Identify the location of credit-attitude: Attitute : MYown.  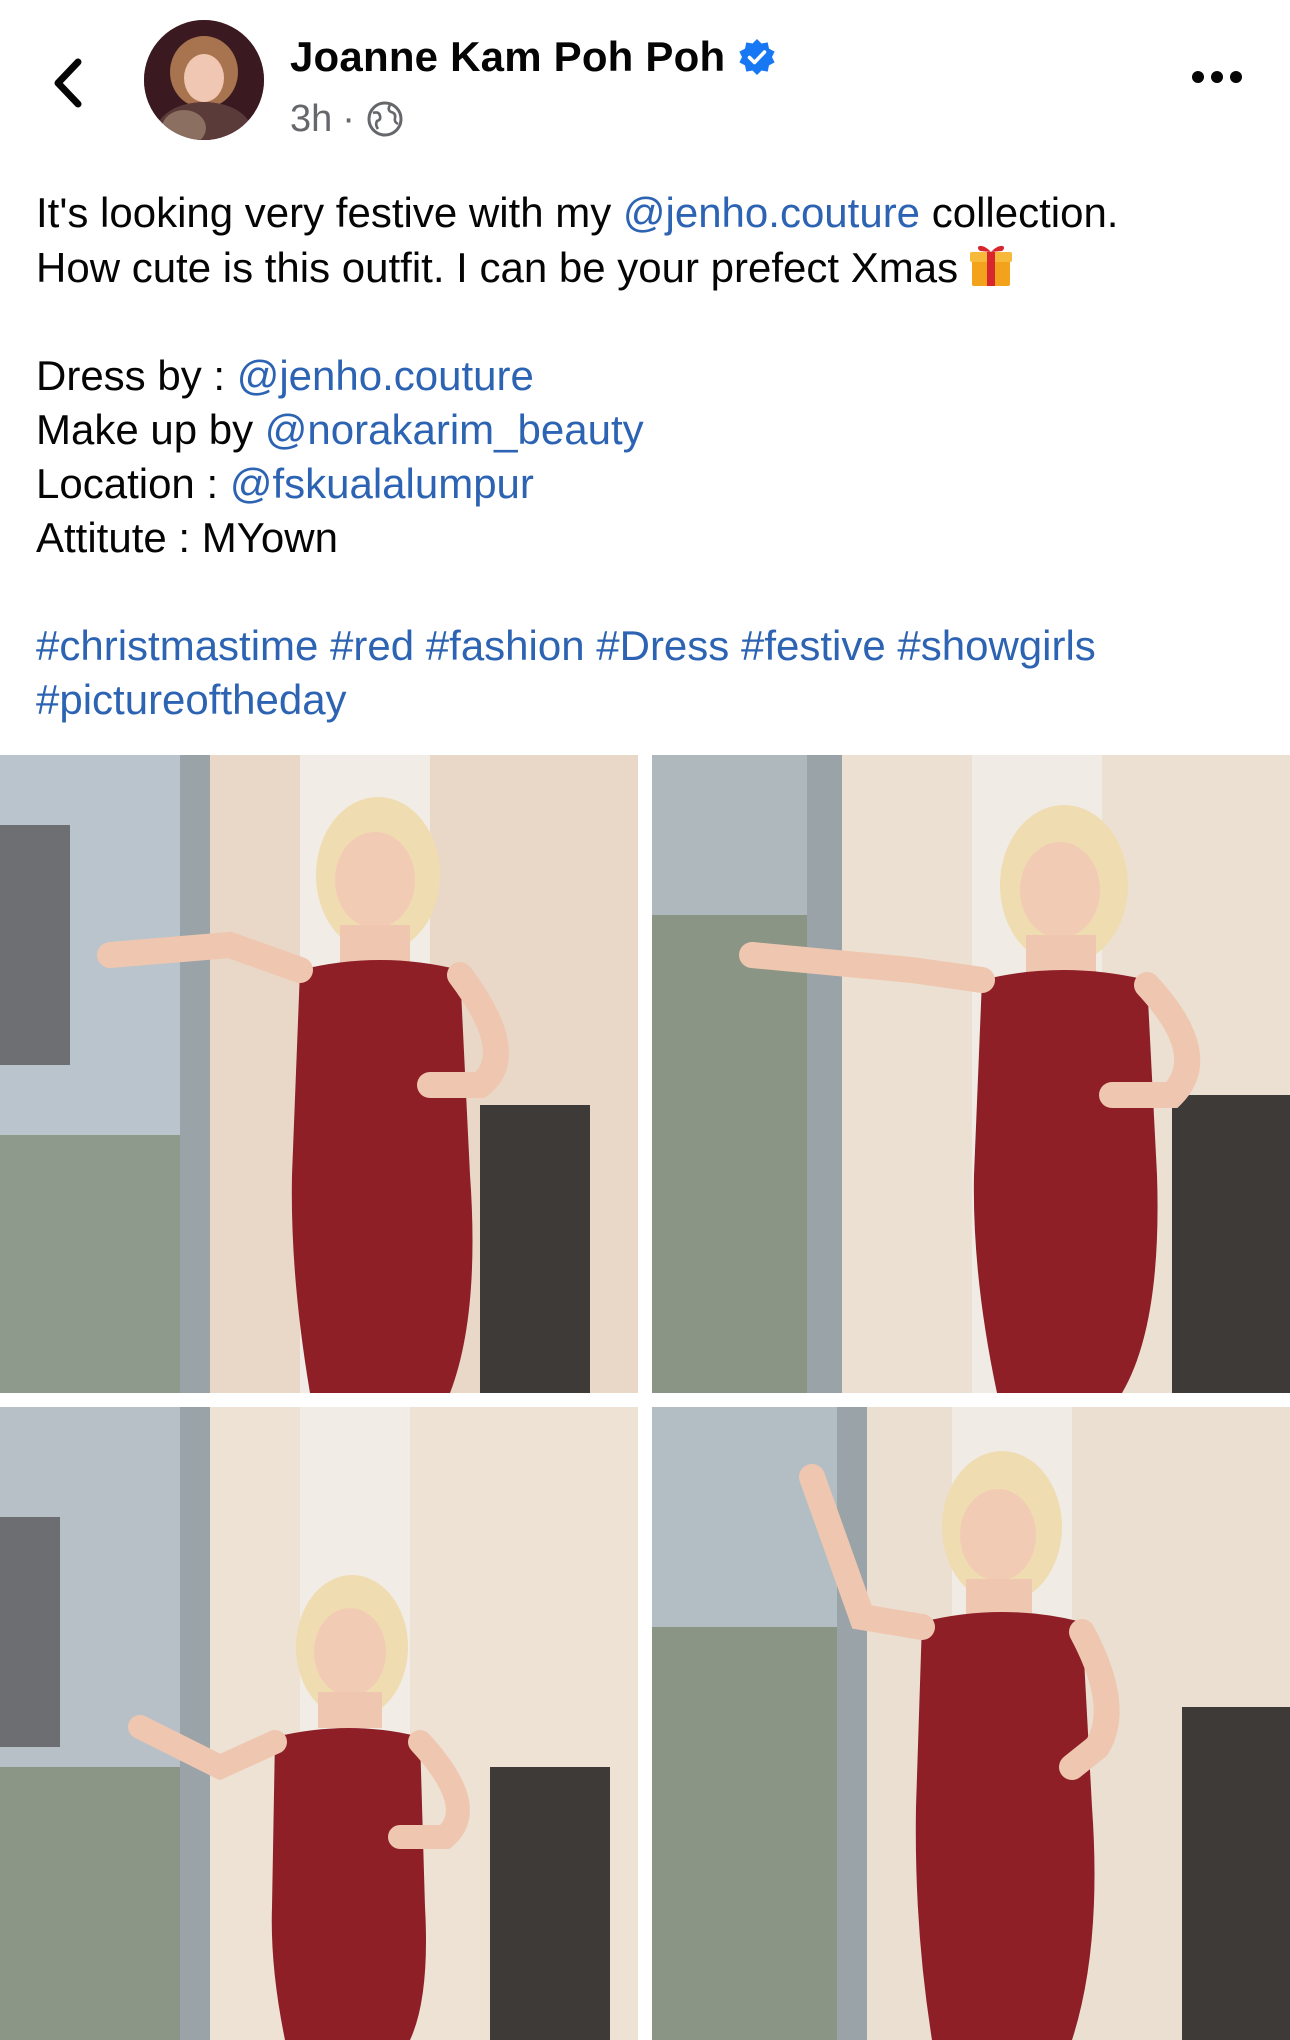
(187, 537).